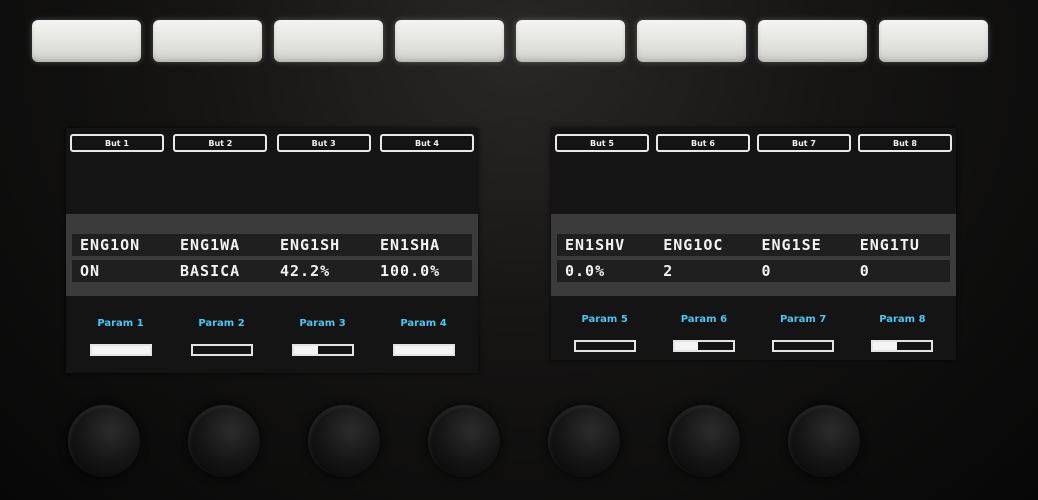  What do you see at coordinates (602, 143) in the screenshot?
I see `soft-button-5: But 5` at bounding box center [602, 143].